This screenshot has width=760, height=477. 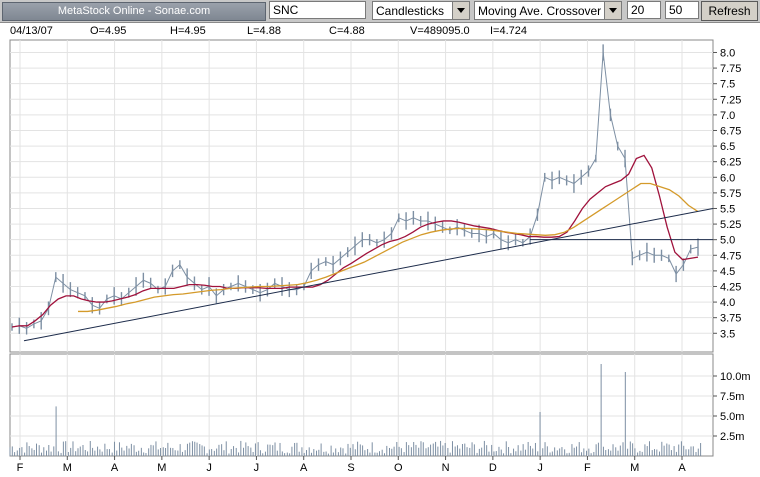 What do you see at coordinates (732, 417) in the screenshot?
I see `volume-tick-label: 5.0m` at bounding box center [732, 417].